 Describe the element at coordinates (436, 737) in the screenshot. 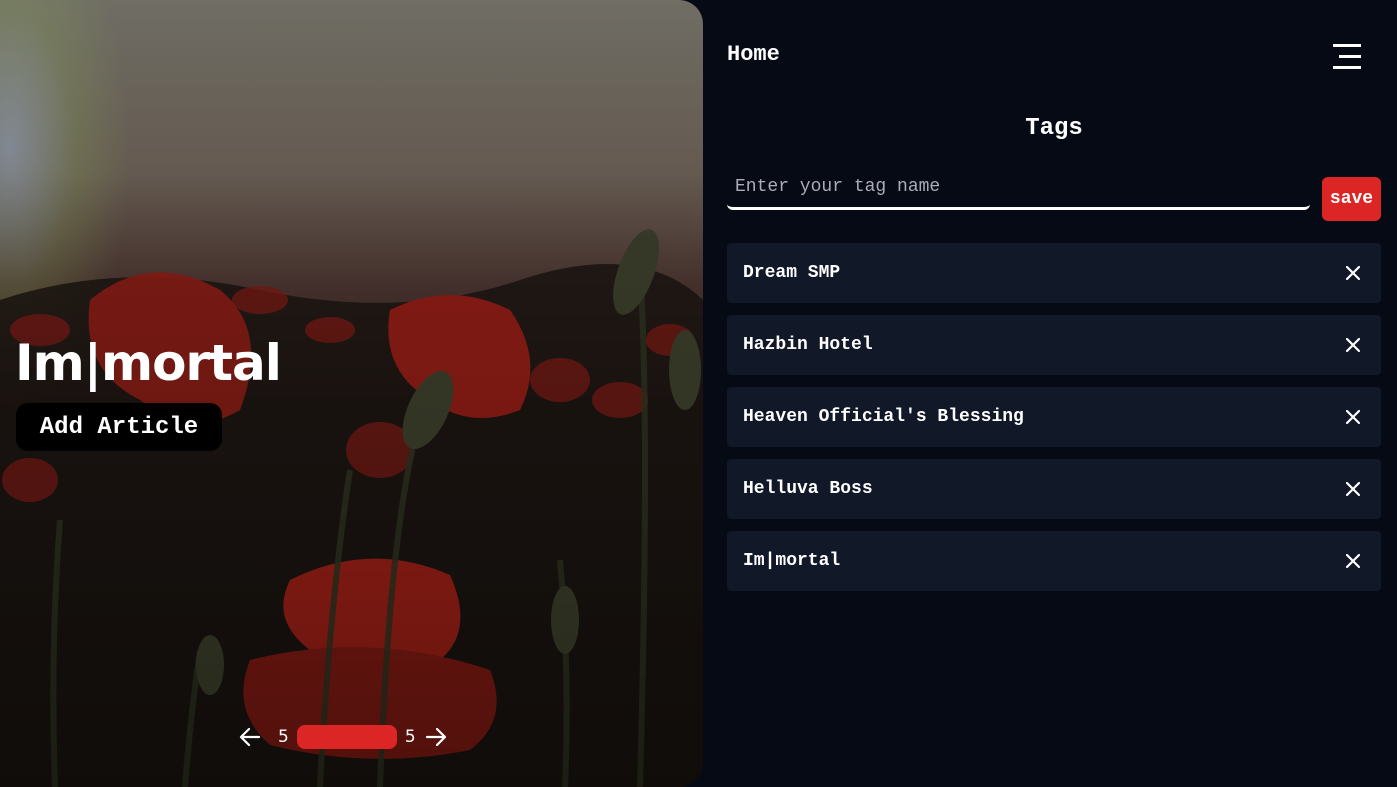

I see `arrow-right-icon` at that location.